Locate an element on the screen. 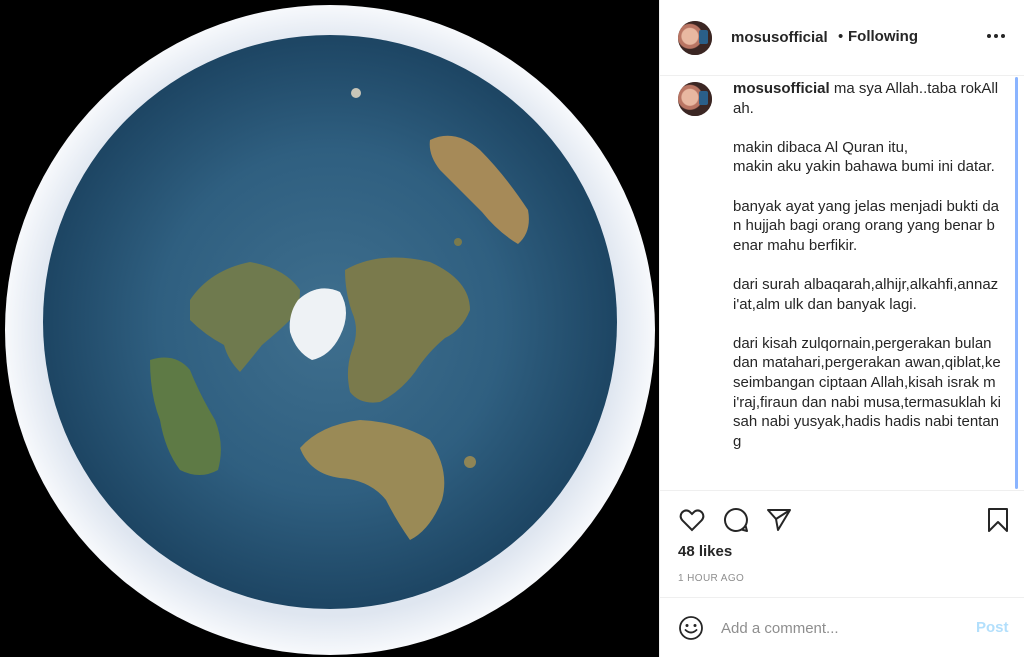 The image size is (1024, 657). bookmark-icon is located at coordinates (998, 520).